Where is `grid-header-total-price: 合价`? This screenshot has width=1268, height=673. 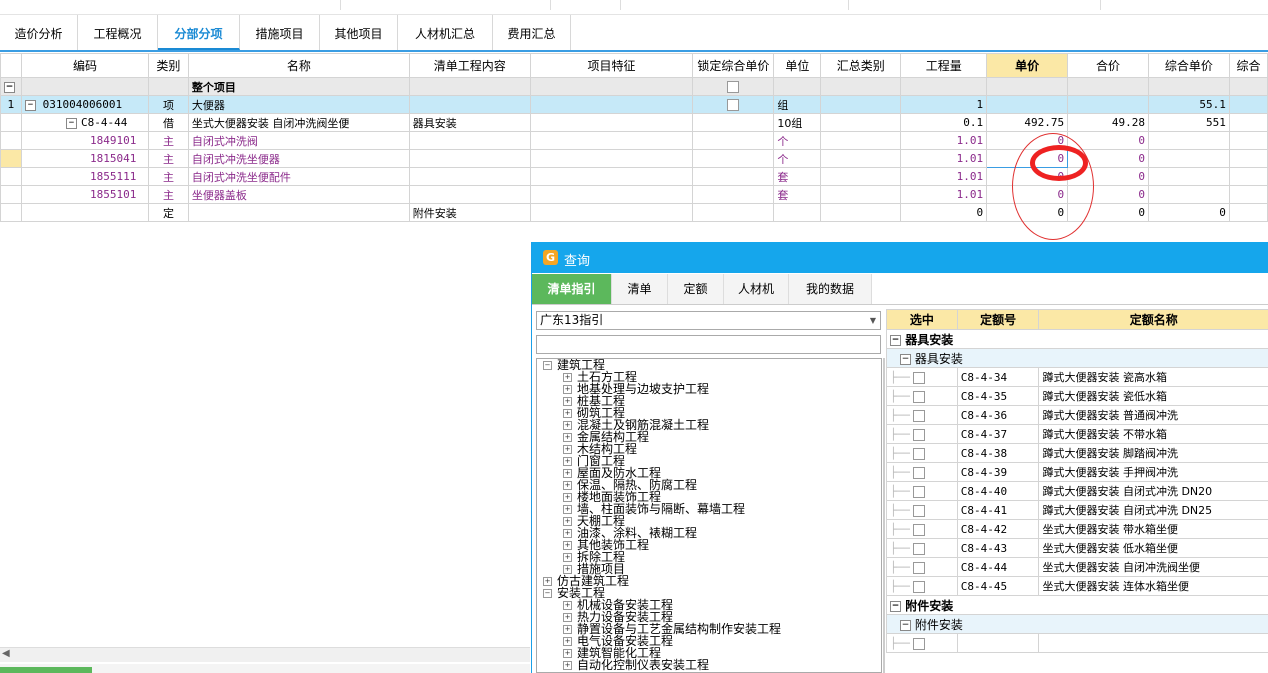
grid-header-total-price: 合价 is located at coordinates (1108, 65).